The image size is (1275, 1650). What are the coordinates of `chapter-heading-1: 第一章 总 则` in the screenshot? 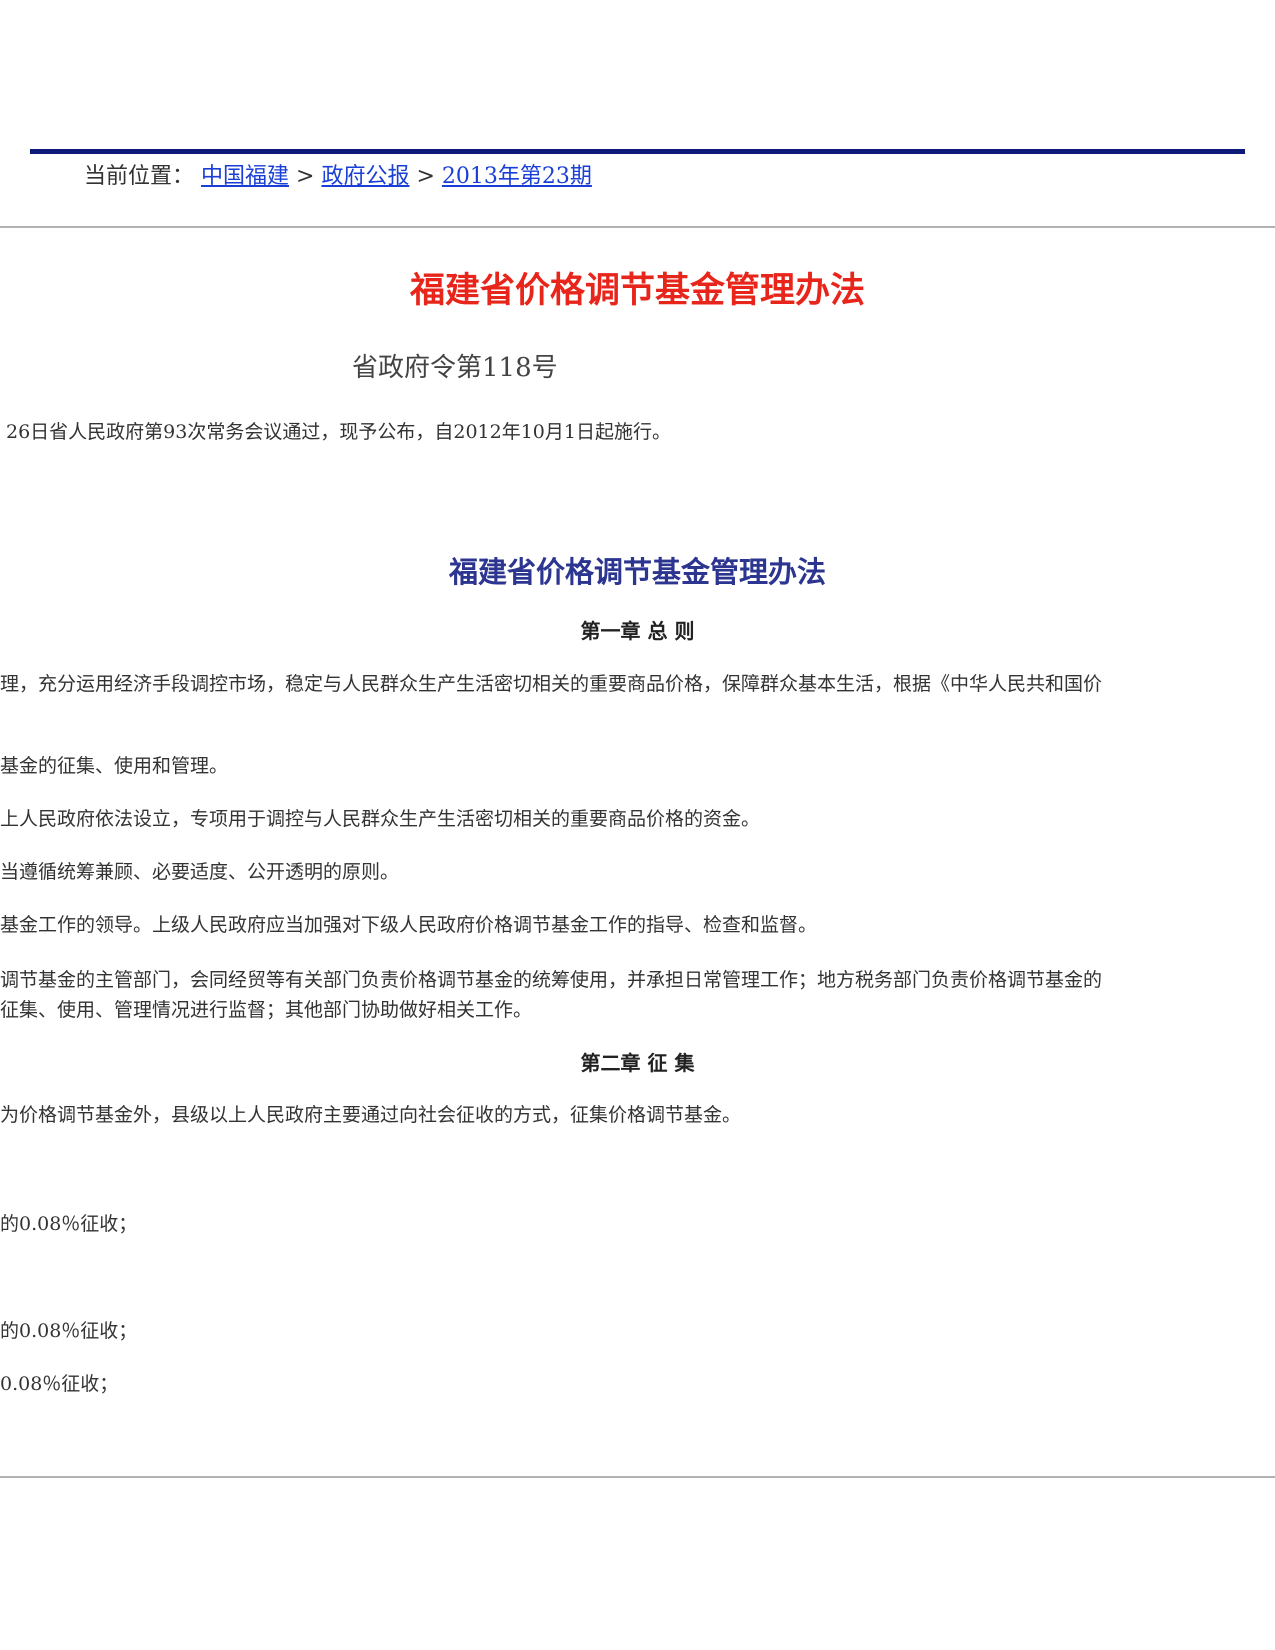 It's located at (637, 631).